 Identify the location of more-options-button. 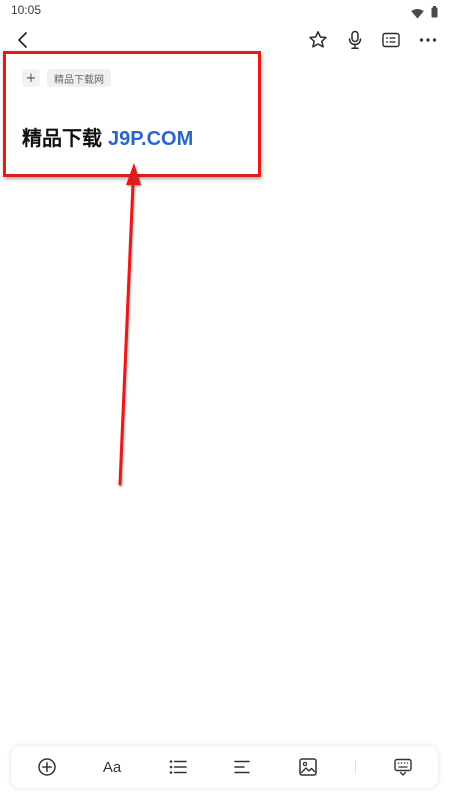
(428, 40).